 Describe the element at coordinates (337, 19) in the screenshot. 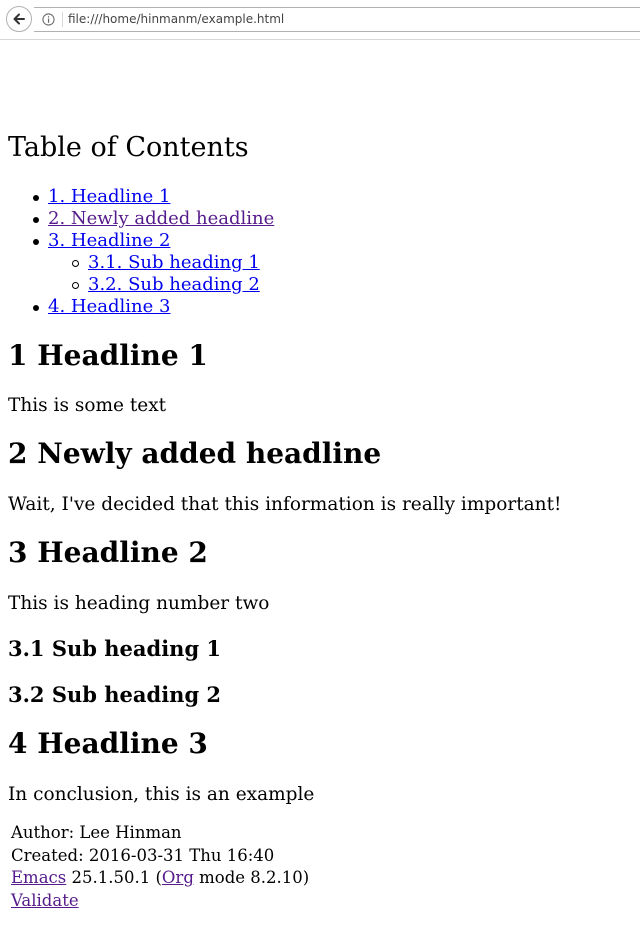

I see `url-bar: file:///home/hinmanm/example.html` at that location.